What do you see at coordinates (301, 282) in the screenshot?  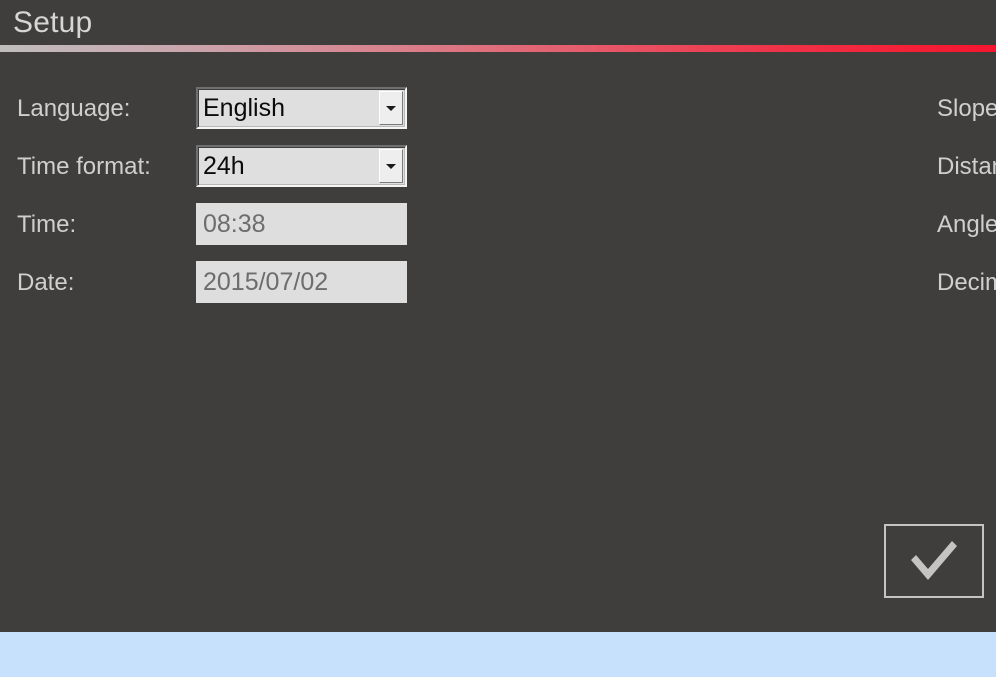 I see `field-date: 2015/07/02` at bounding box center [301, 282].